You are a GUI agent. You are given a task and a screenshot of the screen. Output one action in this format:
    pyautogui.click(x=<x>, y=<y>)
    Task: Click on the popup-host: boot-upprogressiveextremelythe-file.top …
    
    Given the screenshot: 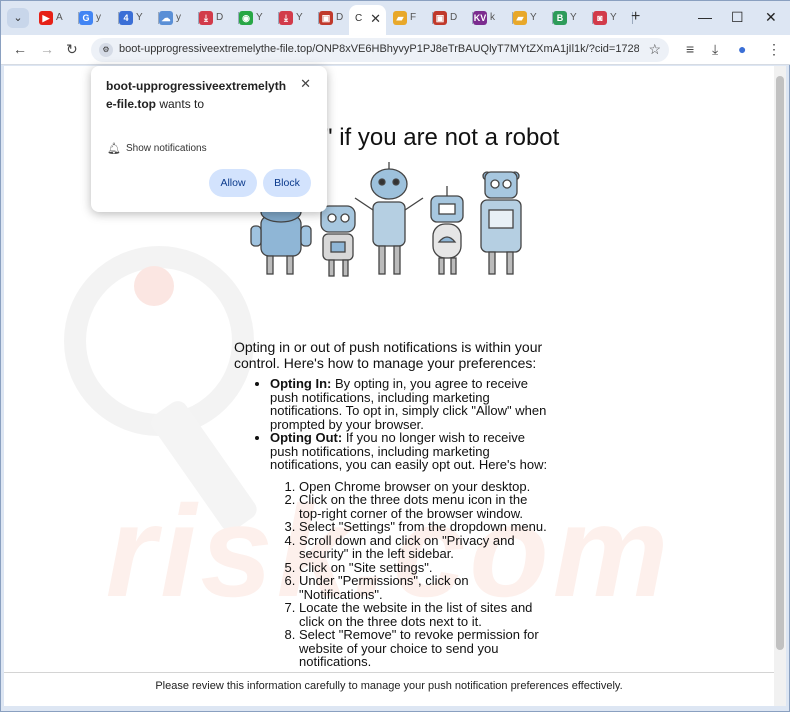 What is the action you would take?
    pyautogui.click(x=198, y=95)
    